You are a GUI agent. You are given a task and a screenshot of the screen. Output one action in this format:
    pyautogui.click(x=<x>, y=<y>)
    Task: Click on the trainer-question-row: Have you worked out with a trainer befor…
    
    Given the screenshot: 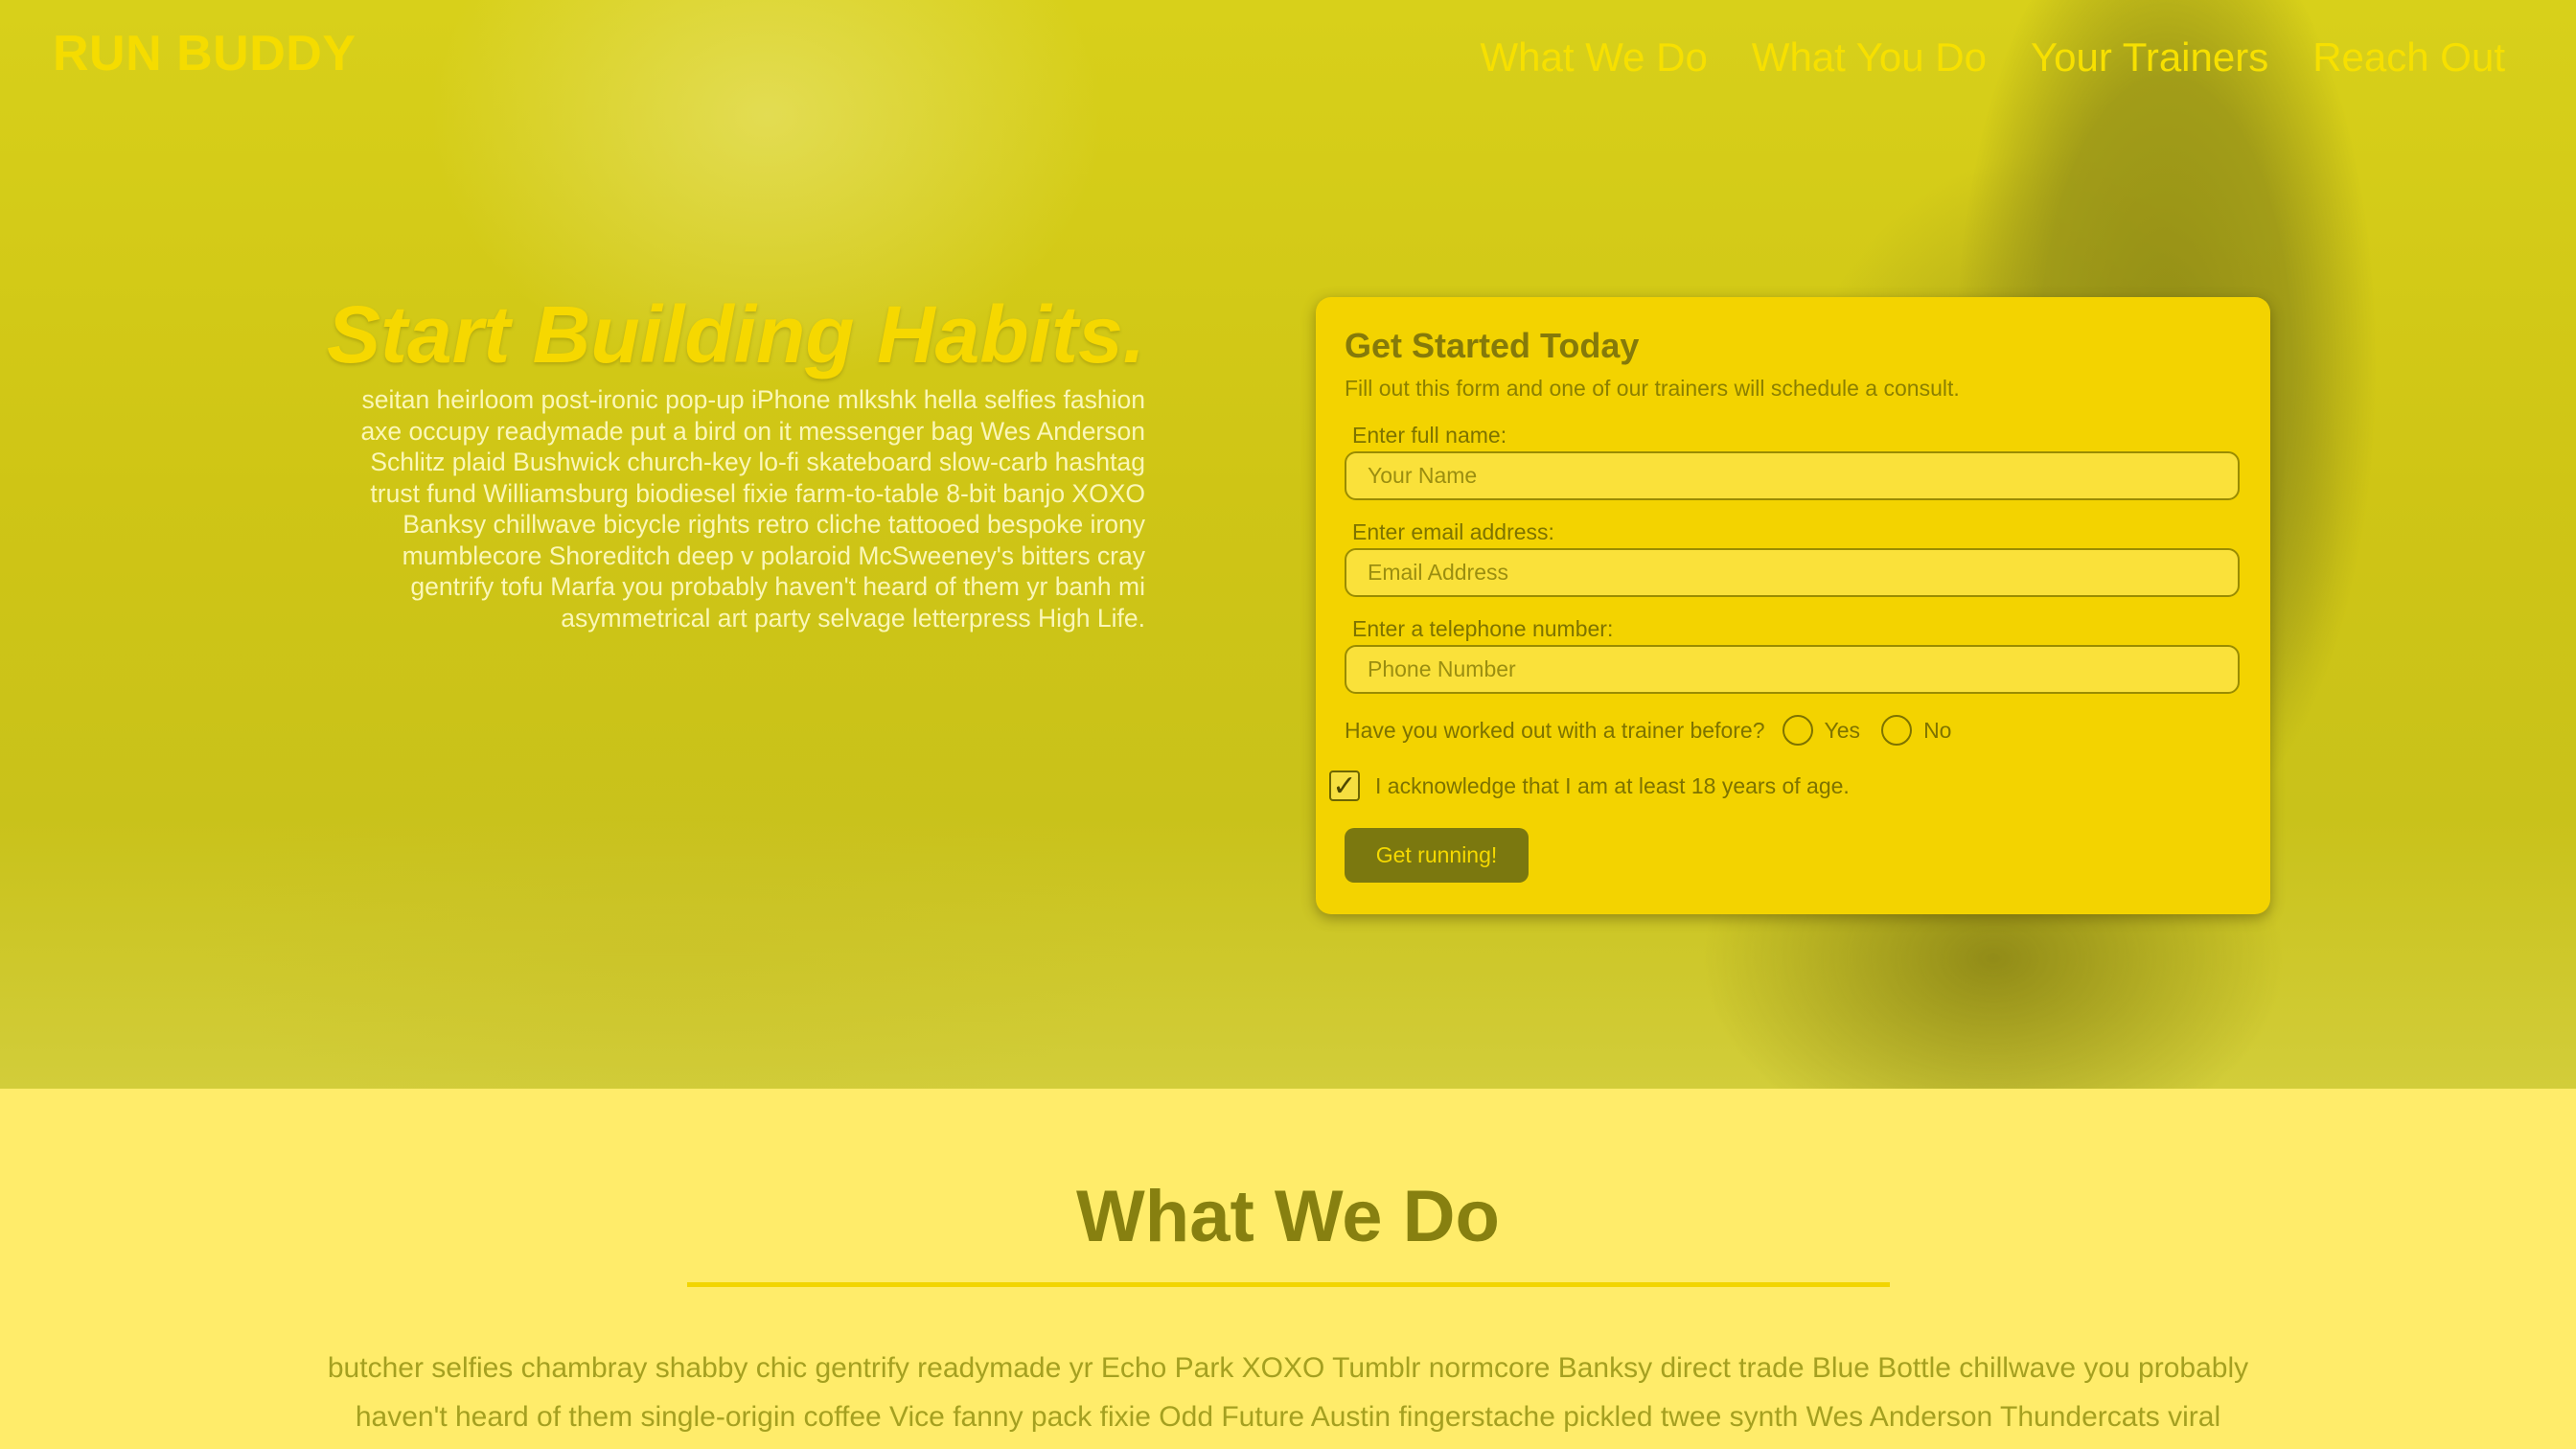 What is the action you would take?
    pyautogui.click(x=1793, y=730)
    